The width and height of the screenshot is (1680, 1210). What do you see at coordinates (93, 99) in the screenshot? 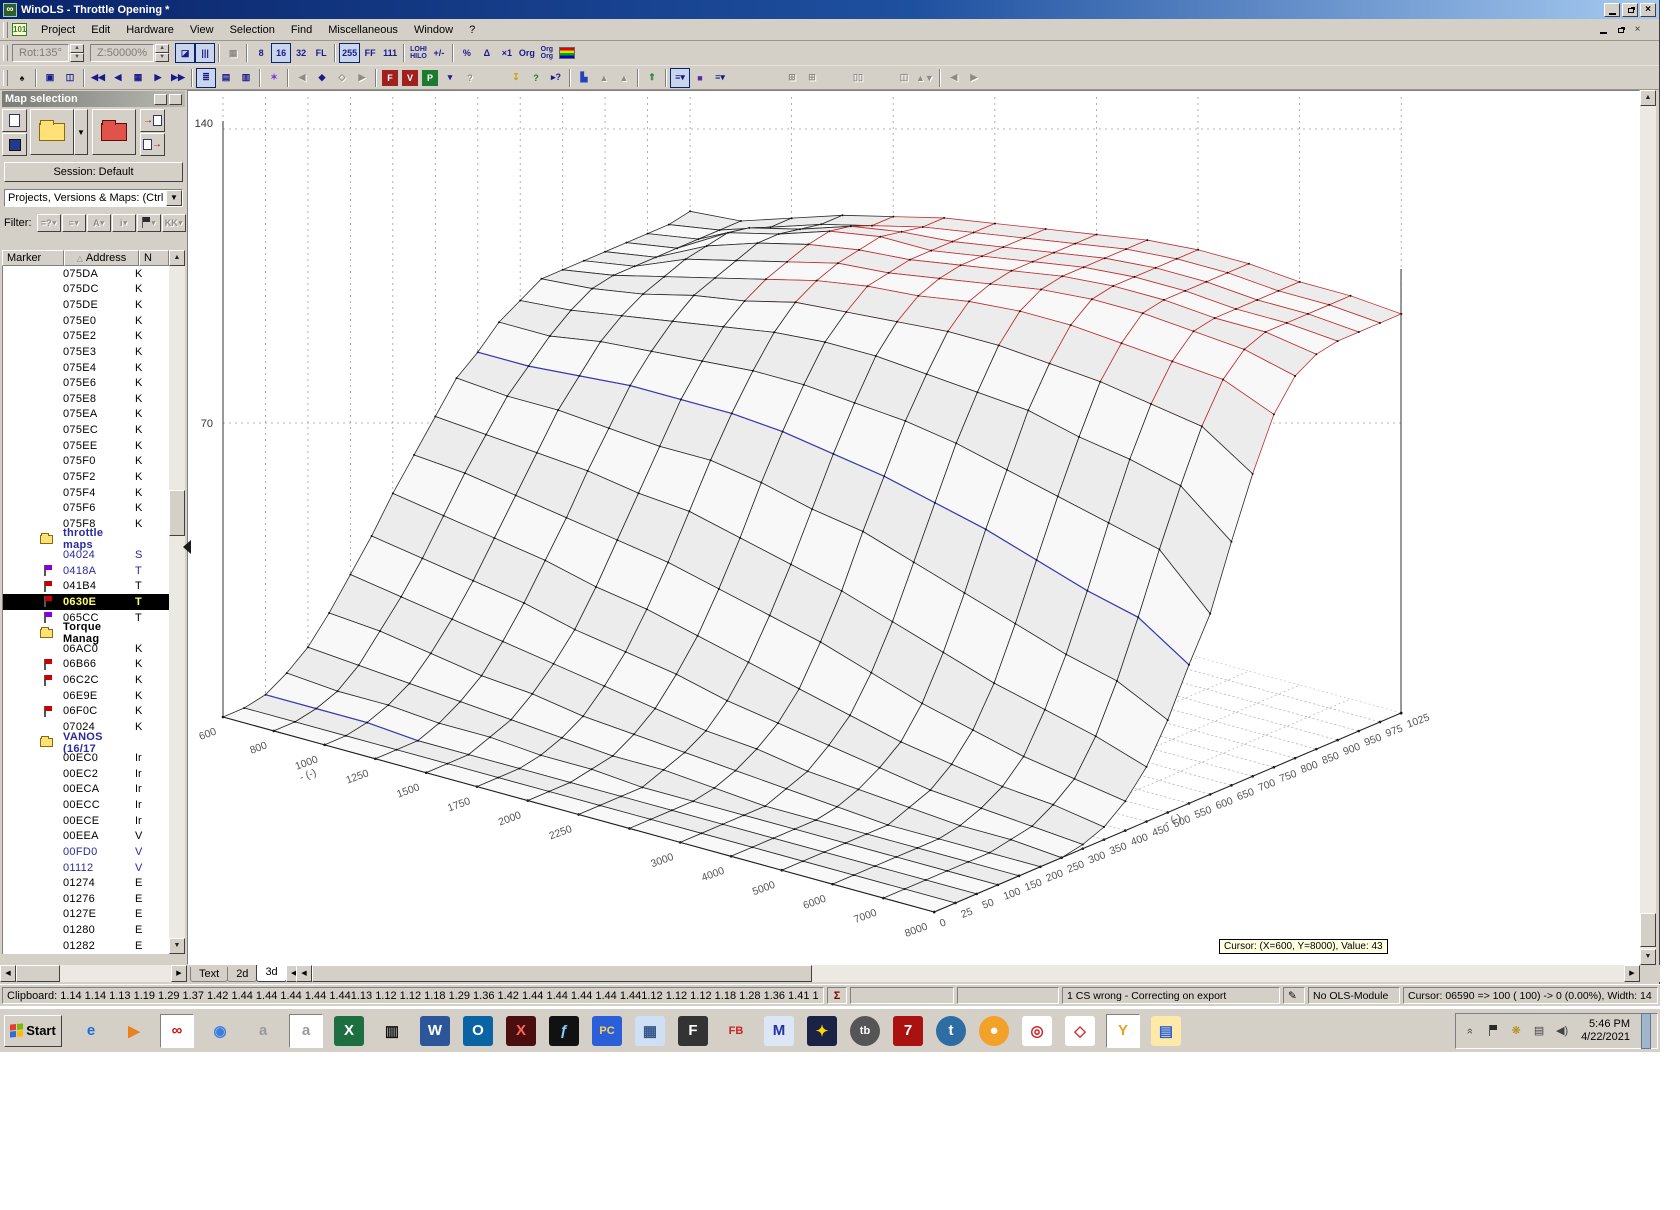
I see `panel-caption: Map selection` at bounding box center [93, 99].